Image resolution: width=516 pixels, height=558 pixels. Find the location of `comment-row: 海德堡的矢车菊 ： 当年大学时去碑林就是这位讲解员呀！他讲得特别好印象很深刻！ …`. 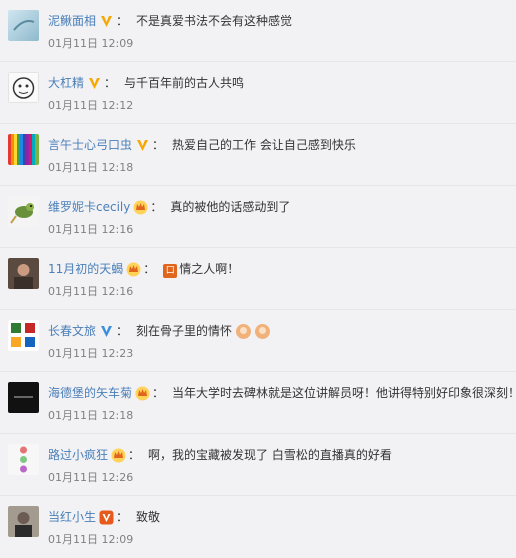

comment-row: 海德堡的矢车菊 ： 当年大学时去碑林就是这位讲解员呀！他讲得特别好印象很深刻！ … is located at coordinates (258, 403).